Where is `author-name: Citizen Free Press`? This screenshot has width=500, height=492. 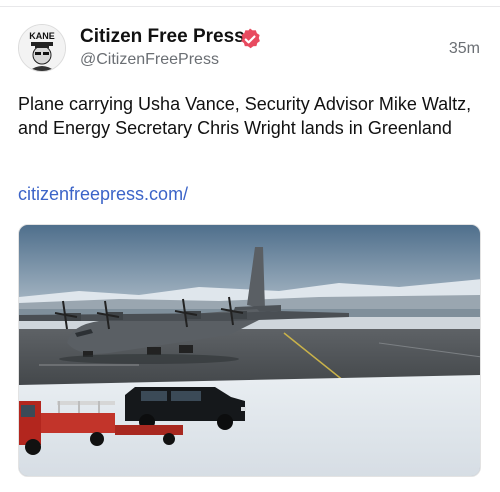 author-name: Citizen Free Press is located at coordinates (162, 37).